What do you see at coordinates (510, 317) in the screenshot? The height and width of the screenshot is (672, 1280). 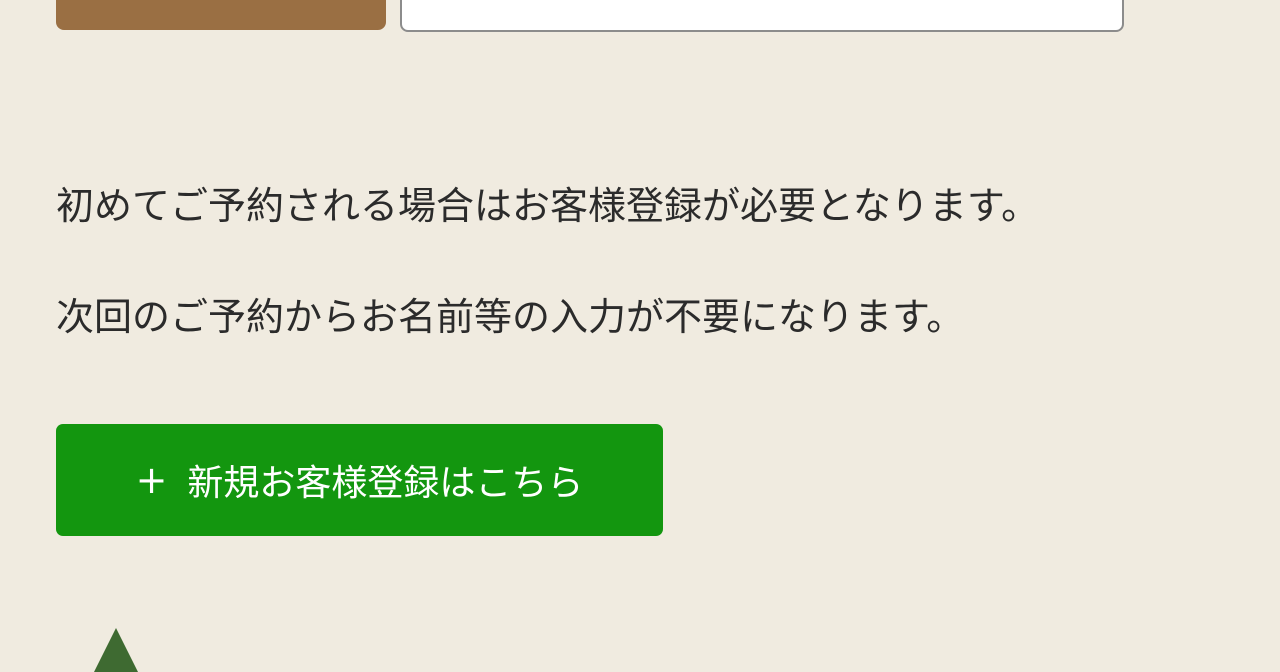 I see `next-time-notice: 次回のご予約からお名前等の入力が不要になります。` at bounding box center [510, 317].